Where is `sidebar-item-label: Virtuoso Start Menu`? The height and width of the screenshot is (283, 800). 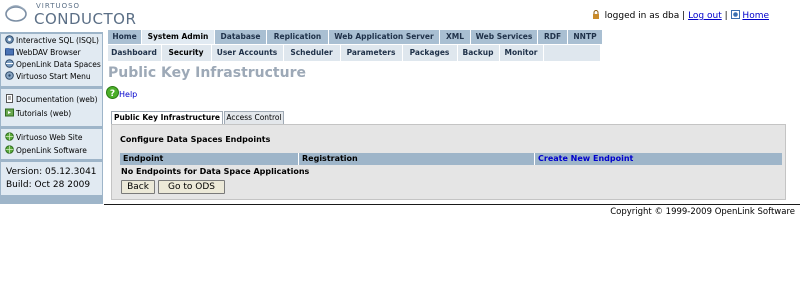 sidebar-item-label: Virtuoso Start Menu is located at coordinates (53, 76).